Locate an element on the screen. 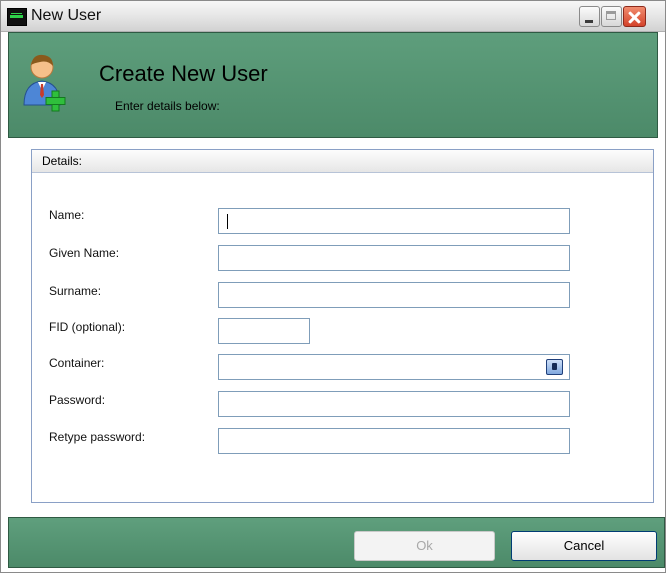  ok-button: Ok is located at coordinates (424, 546).